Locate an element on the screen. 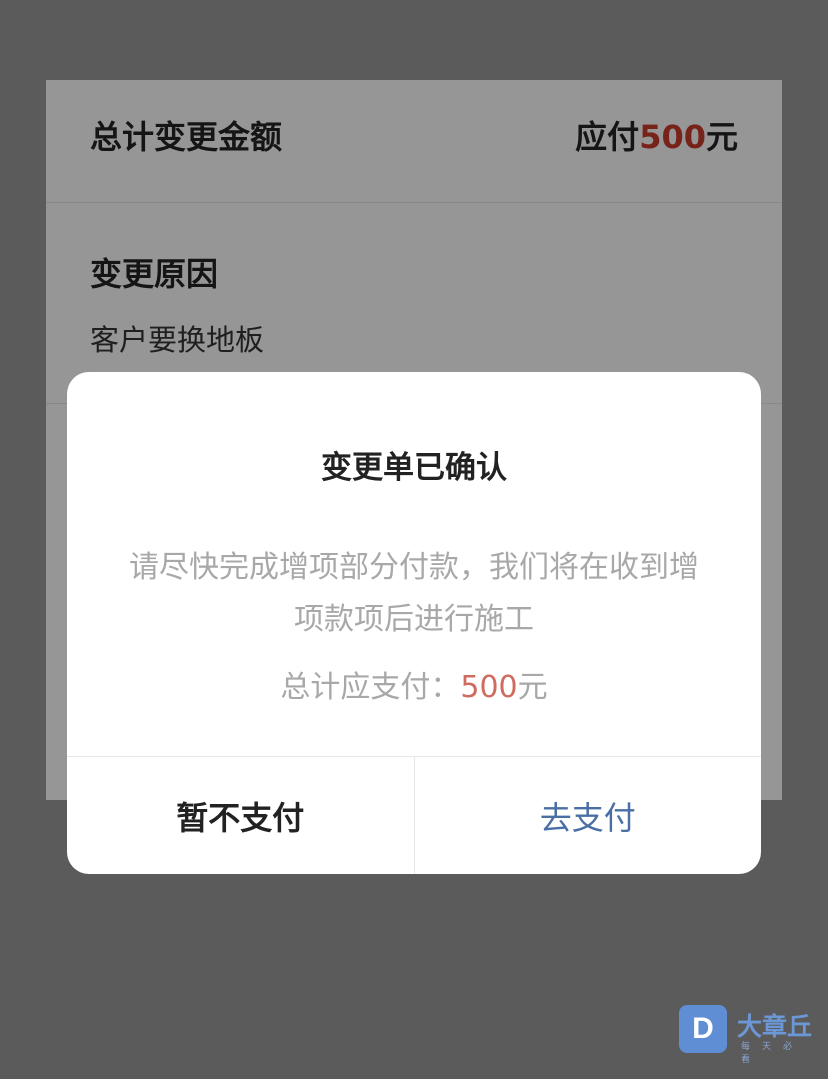 The width and height of the screenshot is (828, 1079). dialog-actions: 暂不支付 去支付 is located at coordinates (414, 815).